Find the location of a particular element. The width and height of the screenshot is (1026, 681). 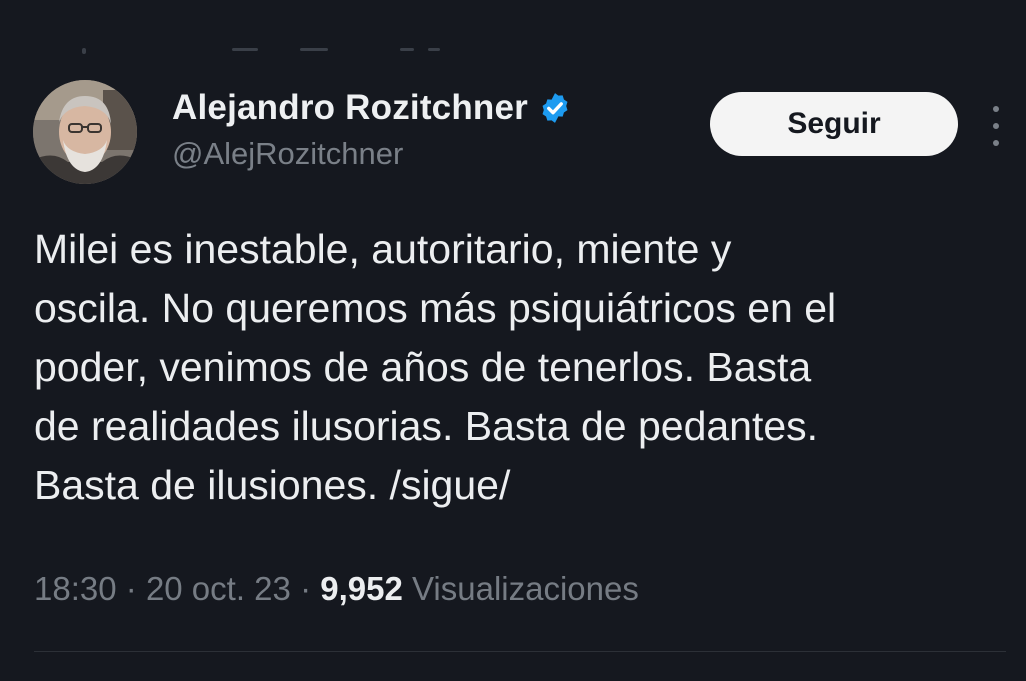

verified-badge-icon is located at coordinates (555, 108).